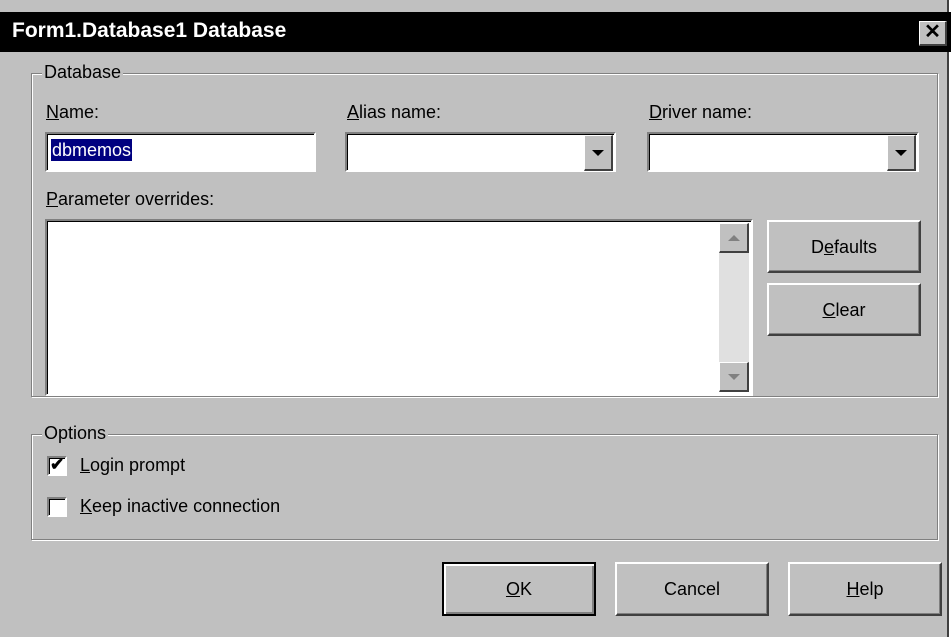 This screenshot has height=637, width=951. I want to click on cancel-button-label: Cancel, so click(692, 589).